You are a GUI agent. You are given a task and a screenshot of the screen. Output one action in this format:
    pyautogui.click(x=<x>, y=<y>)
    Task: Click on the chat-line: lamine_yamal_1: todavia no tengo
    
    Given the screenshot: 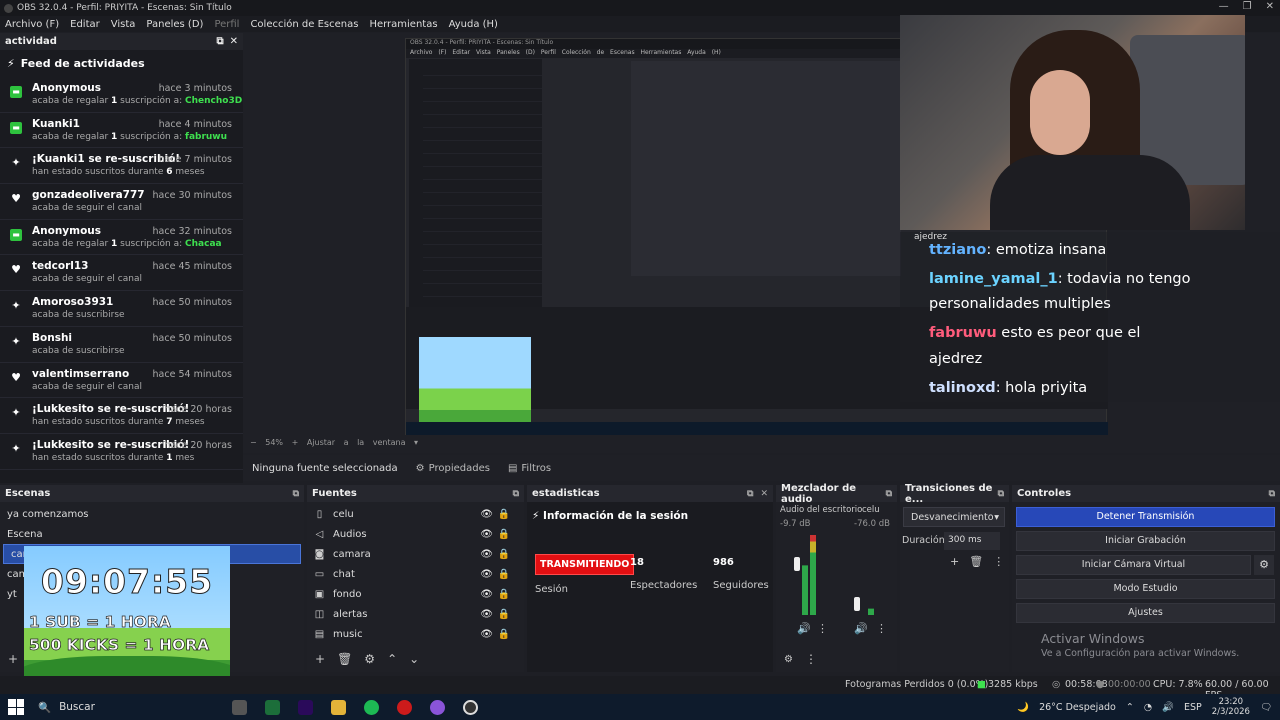 What is the action you would take?
    pyautogui.click(x=1060, y=279)
    